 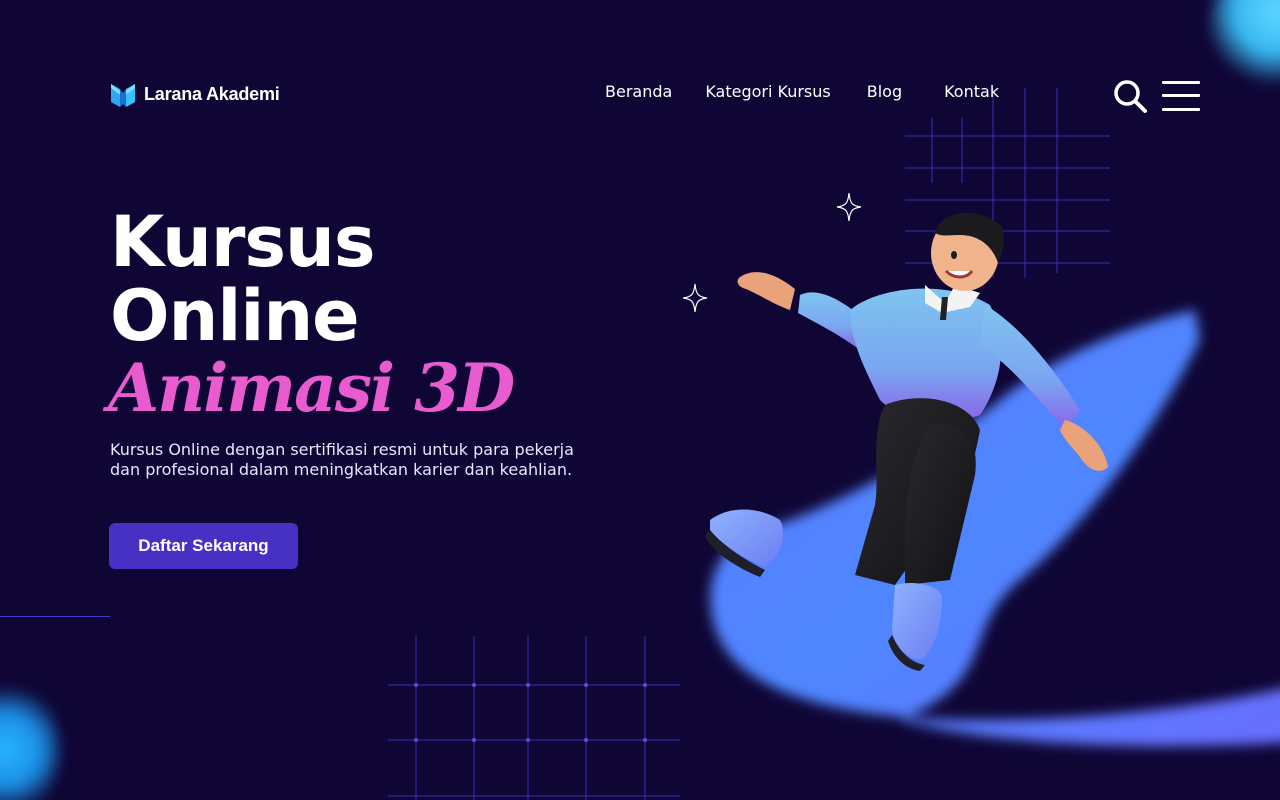 I want to click on nav-link-beranda: Beranda, so click(x=638, y=91).